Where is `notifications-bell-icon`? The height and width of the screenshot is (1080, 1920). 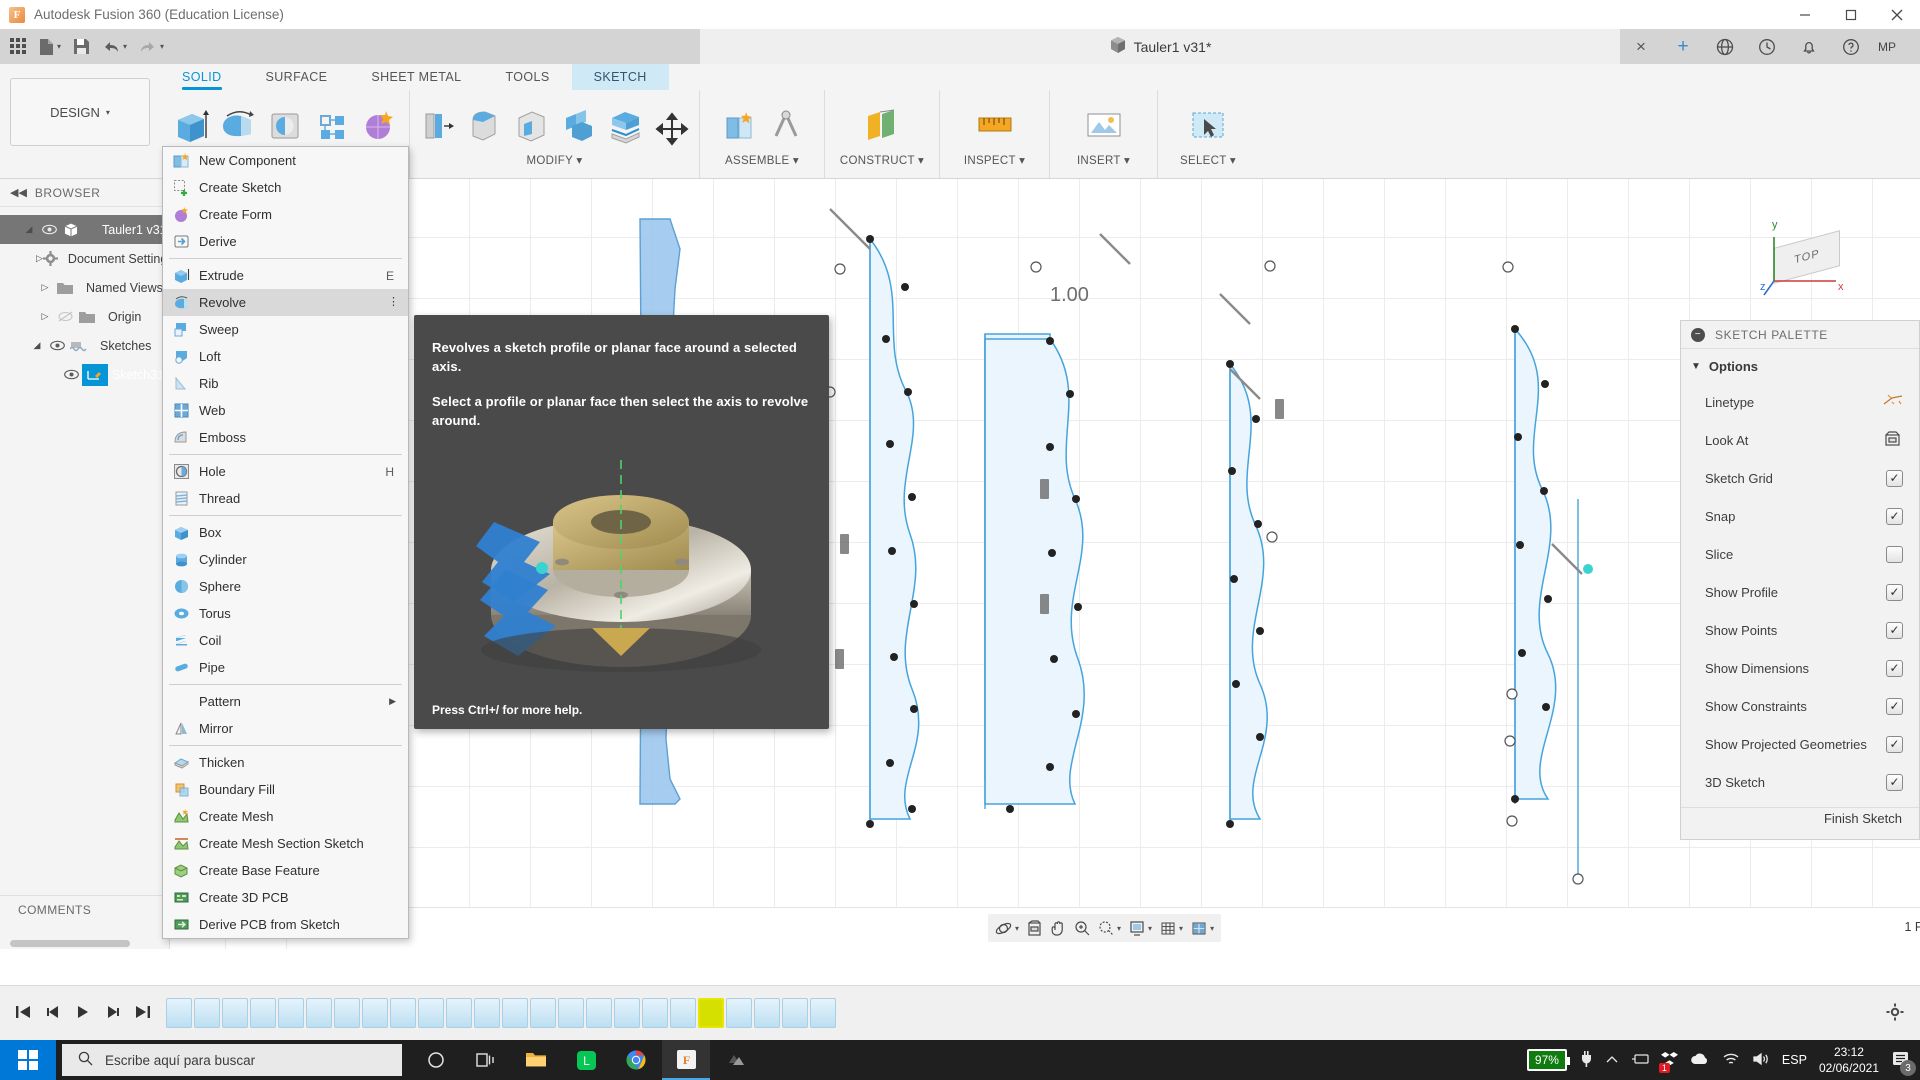 notifications-bell-icon is located at coordinates (1809, 46).